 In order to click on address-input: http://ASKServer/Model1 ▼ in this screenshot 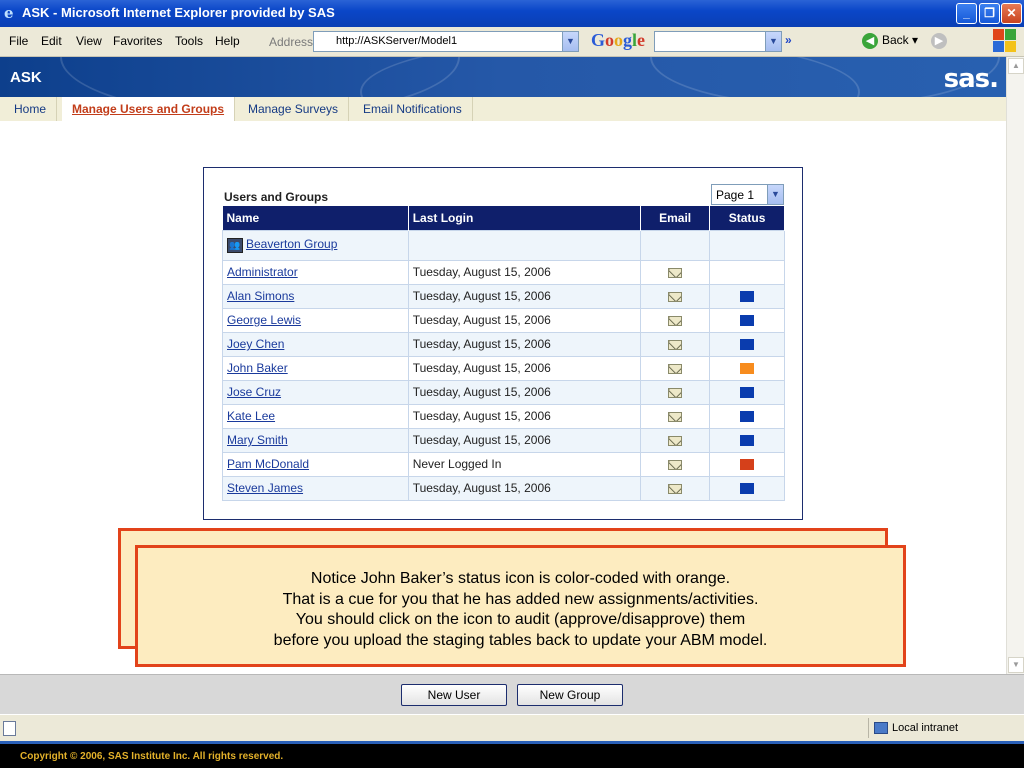, I will do `click(446, 41)`.